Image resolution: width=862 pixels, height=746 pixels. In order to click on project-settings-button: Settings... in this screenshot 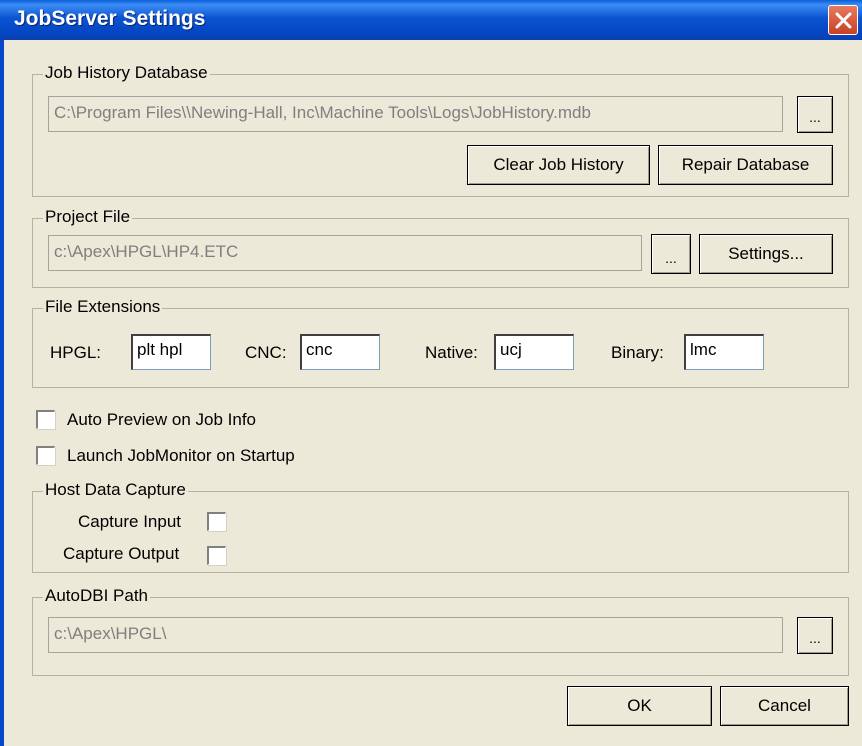, I will do `click(766, 254)`.